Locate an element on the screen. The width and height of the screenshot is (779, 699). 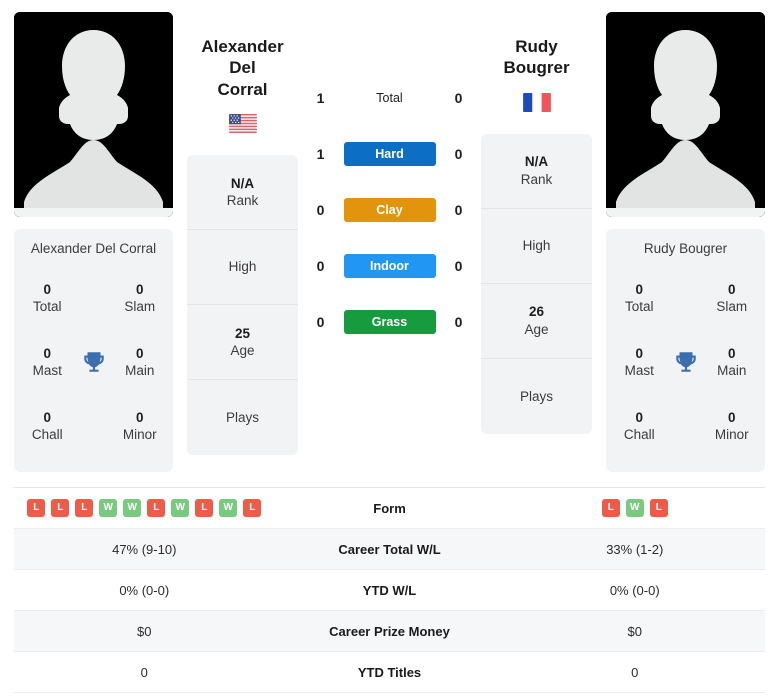
left-info-rank: N/A Rank is located at coordinates (242, 193).